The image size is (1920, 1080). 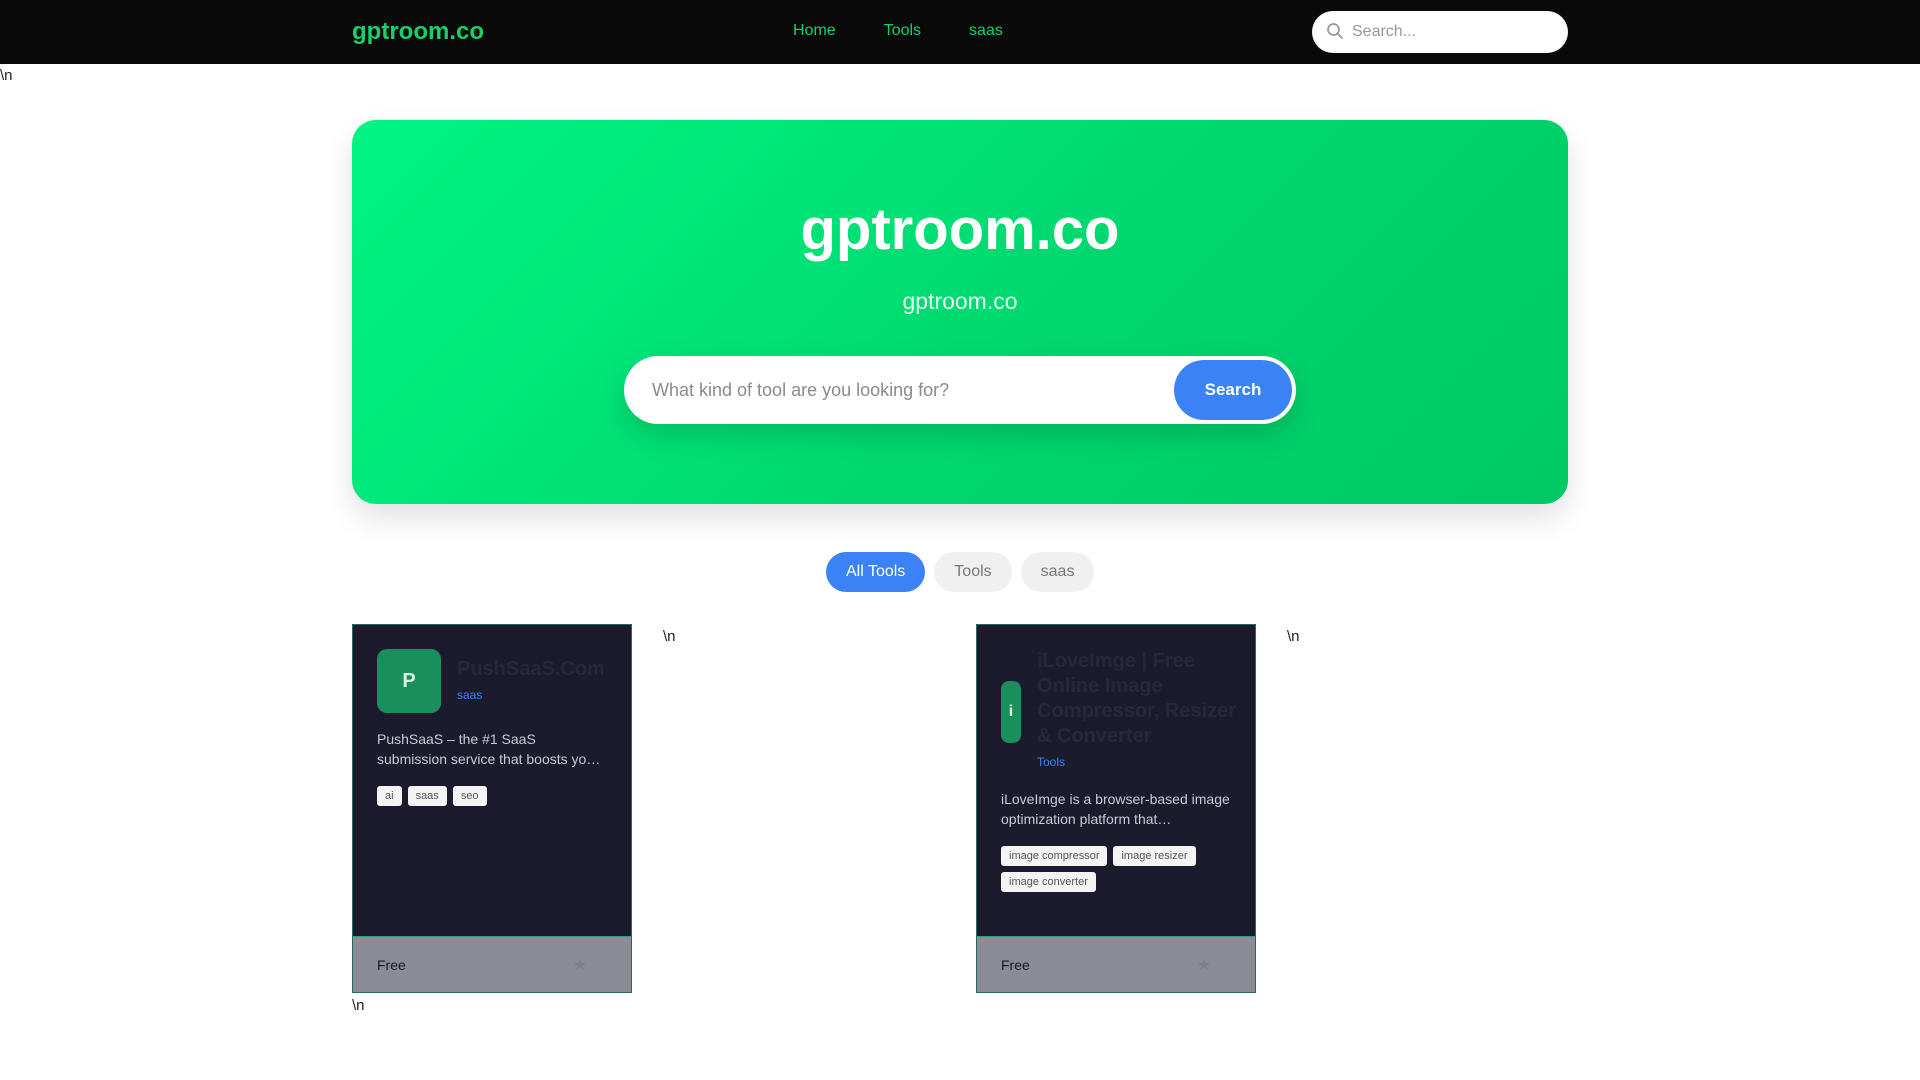 I want to click on top-navbar: gptroom.co Home Tools saas, so click(x=960, y=32).